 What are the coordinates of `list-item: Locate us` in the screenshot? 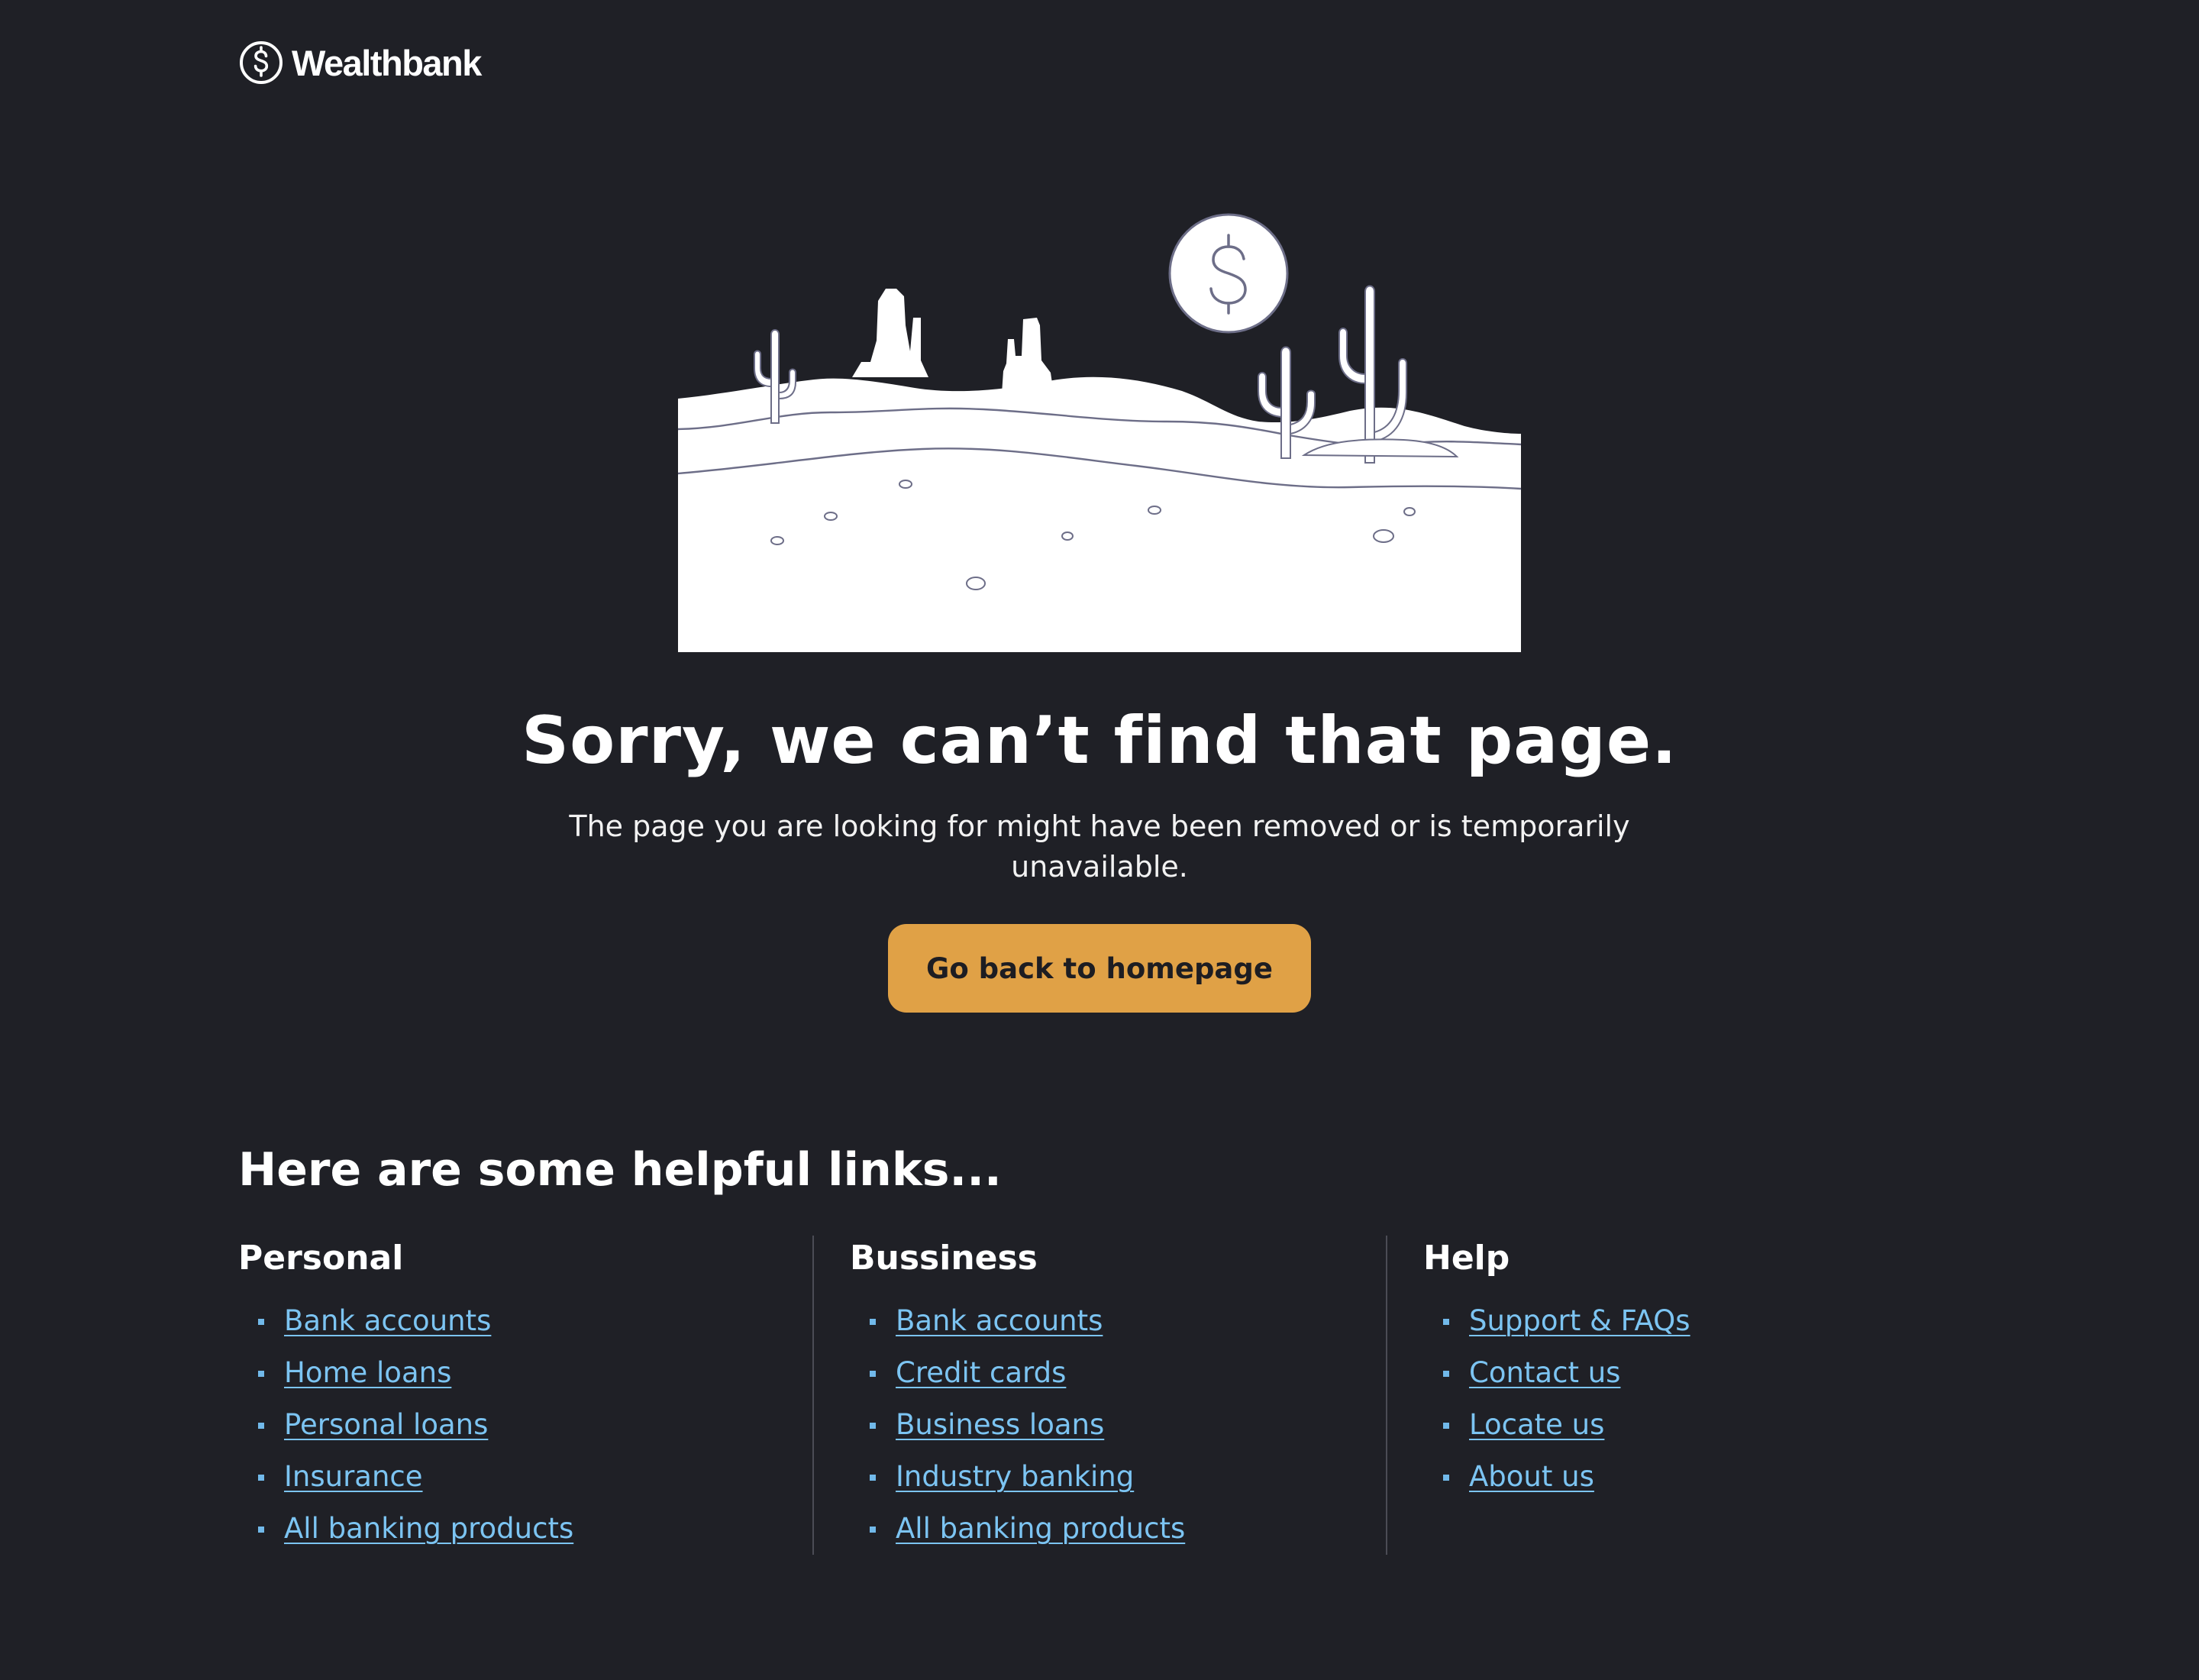 It's located at (1691, 1425).